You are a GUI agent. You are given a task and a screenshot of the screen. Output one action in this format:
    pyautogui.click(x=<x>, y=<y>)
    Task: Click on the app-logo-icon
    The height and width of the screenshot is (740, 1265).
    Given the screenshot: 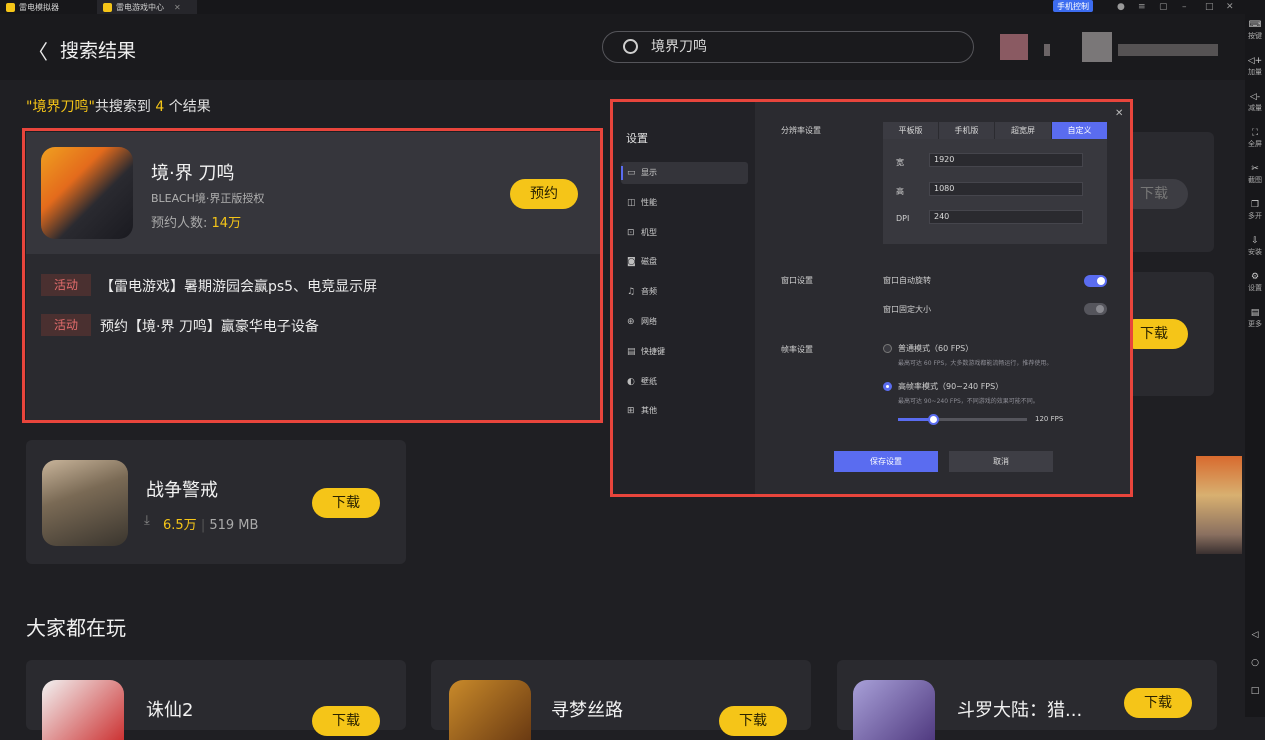 What is the action you would take?
    pyautogui.click(x=10, y=7)
    